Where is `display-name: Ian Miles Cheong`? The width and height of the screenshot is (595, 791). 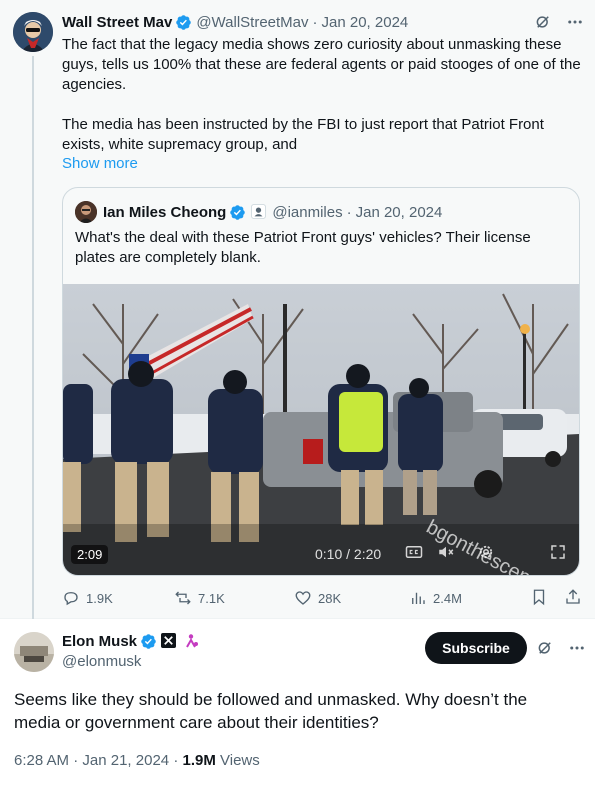
display-name: Ian Miles Cheong is located at coordinates (164, 212).